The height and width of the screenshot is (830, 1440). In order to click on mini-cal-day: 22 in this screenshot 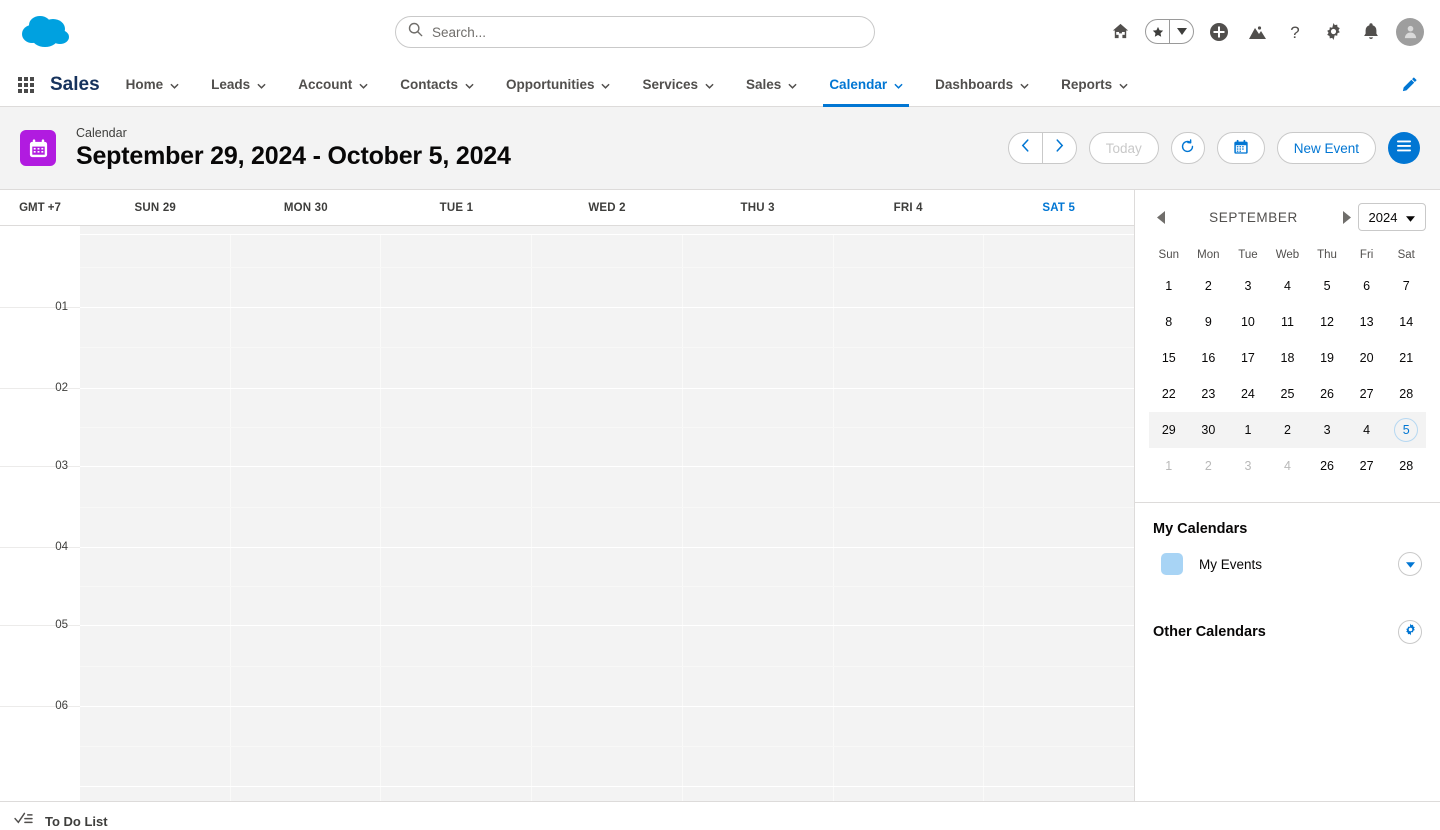, I will do `click(1169, 394)`.